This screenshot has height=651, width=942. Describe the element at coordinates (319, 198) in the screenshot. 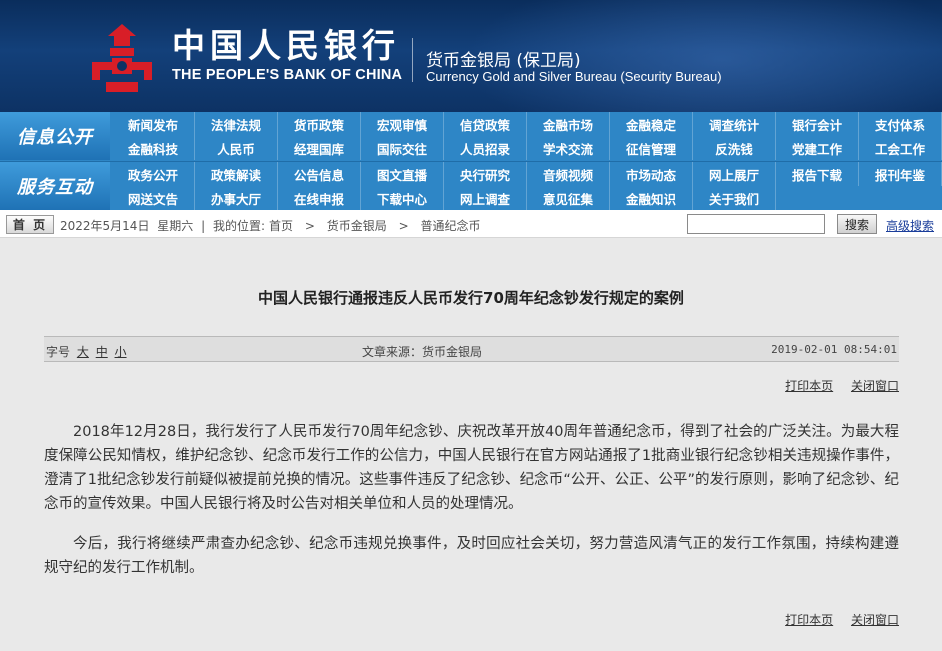

I see `nav-item: 在线申报` at that location.